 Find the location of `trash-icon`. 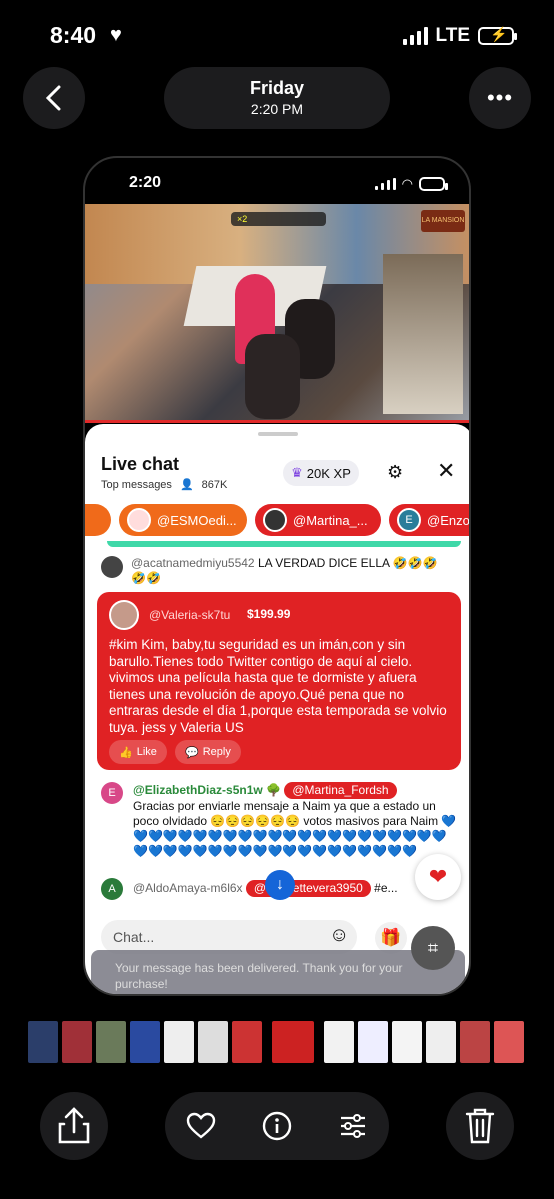

trash-icon is located at coordinates (480, 1126).